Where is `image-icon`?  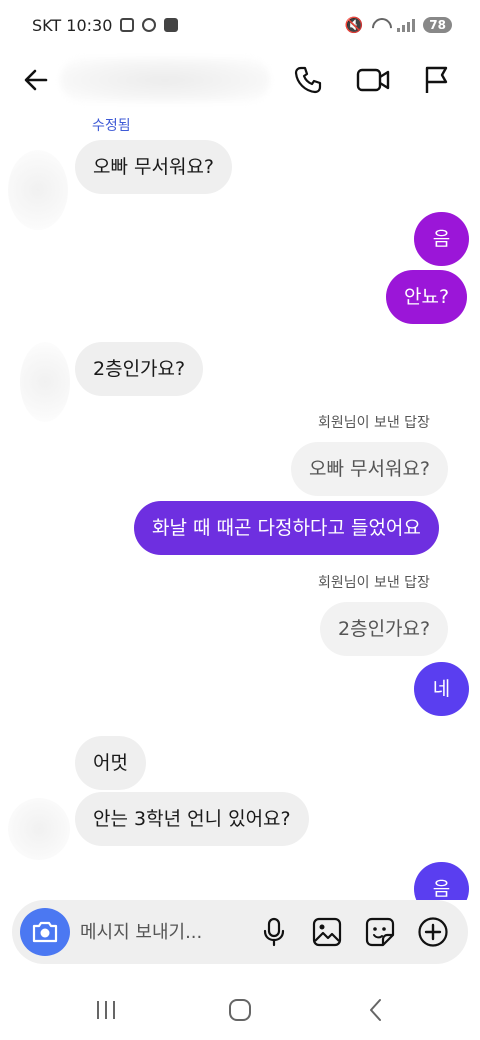
image-icon is located at coordinates (327, 932).